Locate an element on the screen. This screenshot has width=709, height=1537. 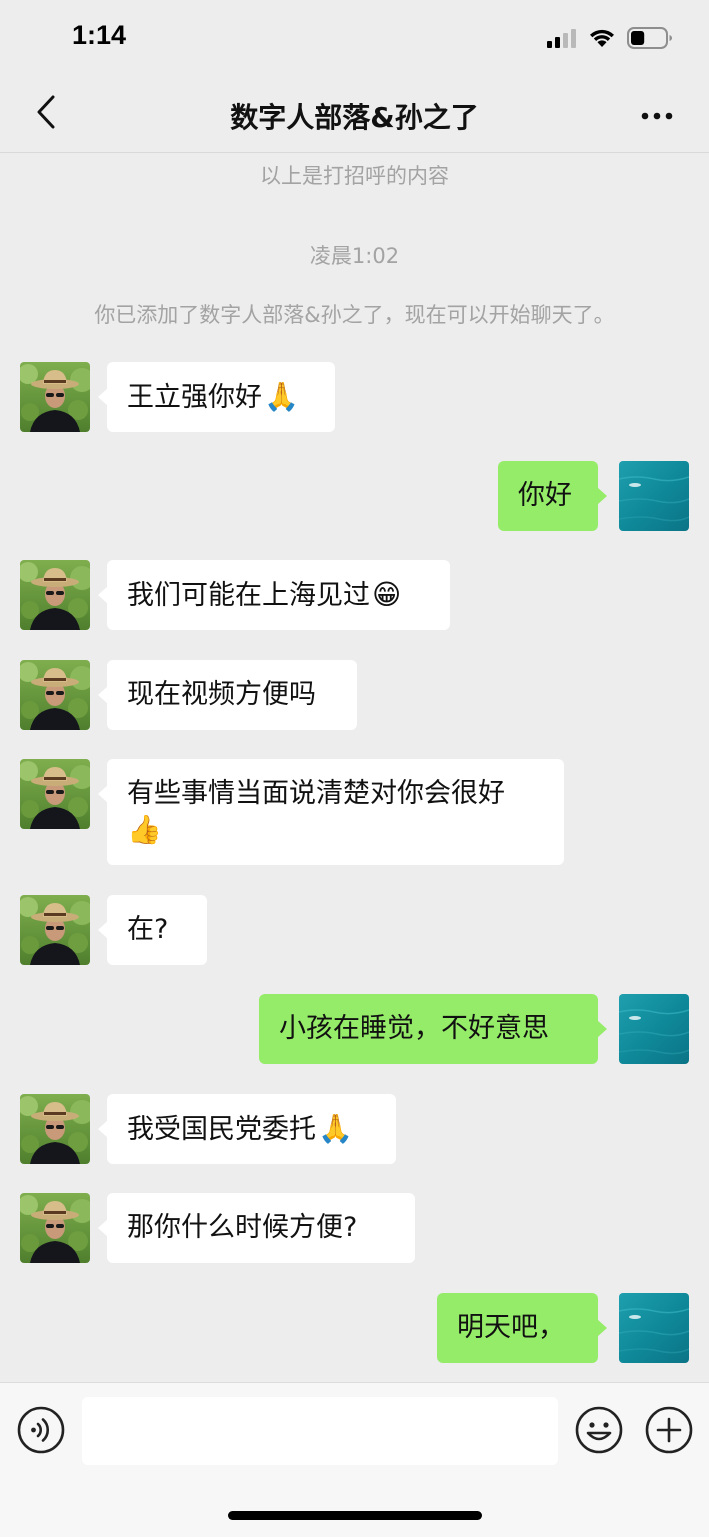
chat-header: 数字人部落&孙之了 is located at coordinates (354, 116).